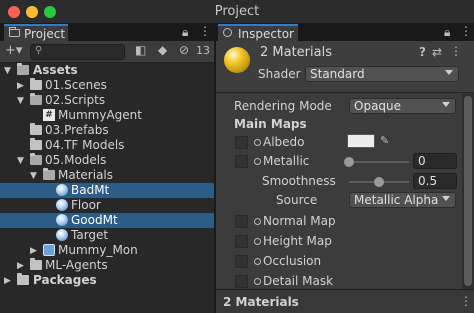  I want to click on rendering-mode-label: Rendering Mode, so click(283, 106).